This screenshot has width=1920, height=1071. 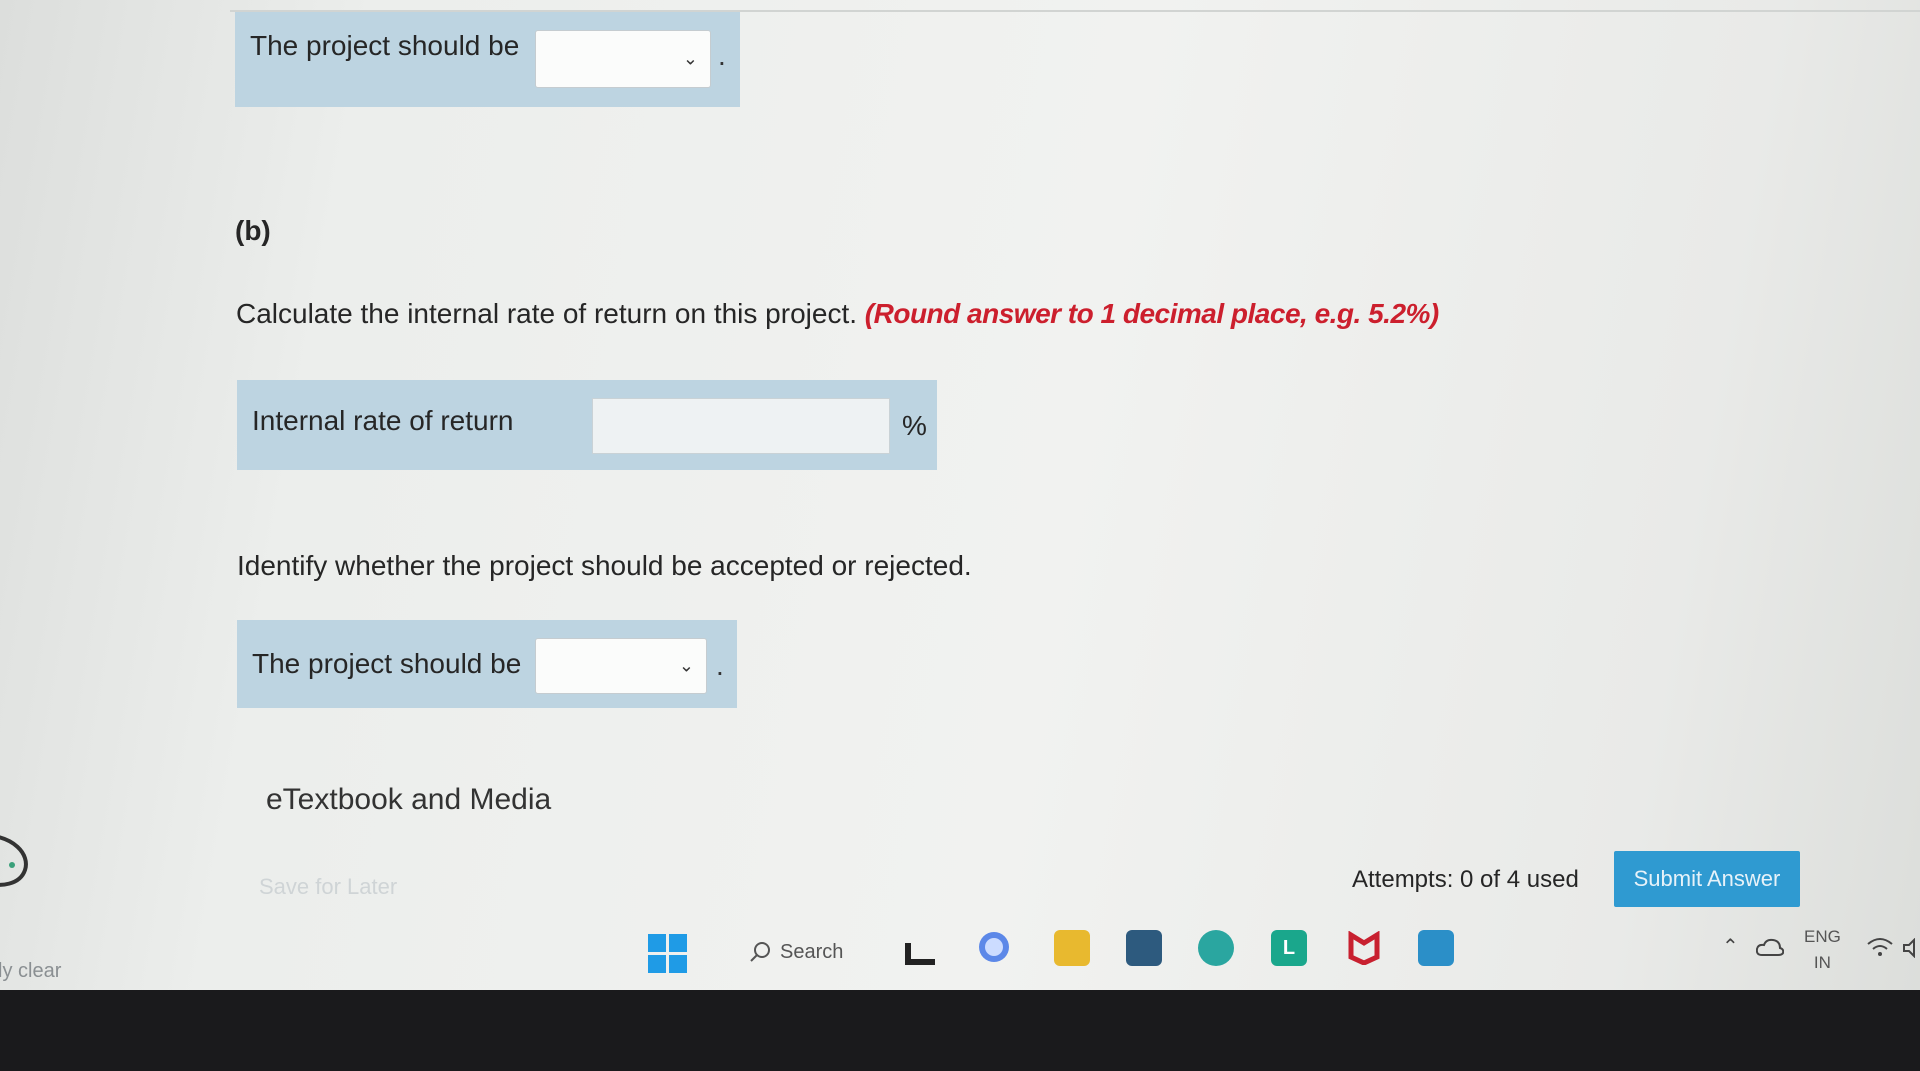 I want to click on launcher-icon: L, so click(x=1289, y=948).